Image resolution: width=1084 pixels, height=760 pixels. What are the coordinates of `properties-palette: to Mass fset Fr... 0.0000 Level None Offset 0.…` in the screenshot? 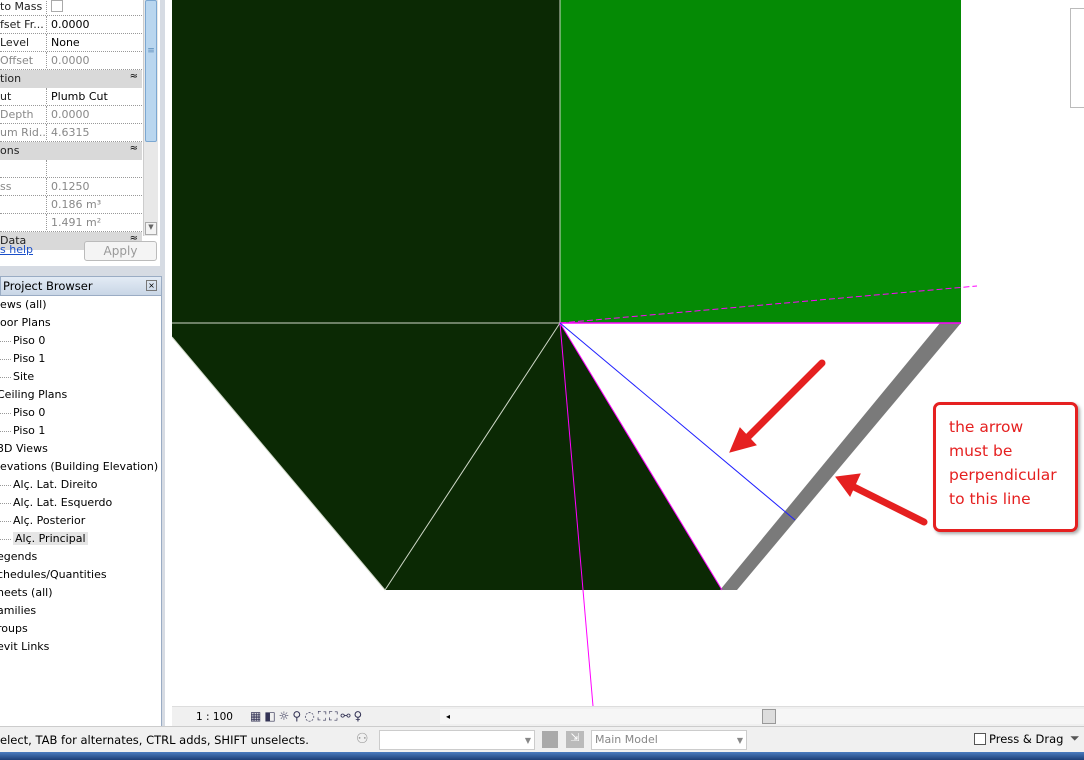 It's located at (80, 133).